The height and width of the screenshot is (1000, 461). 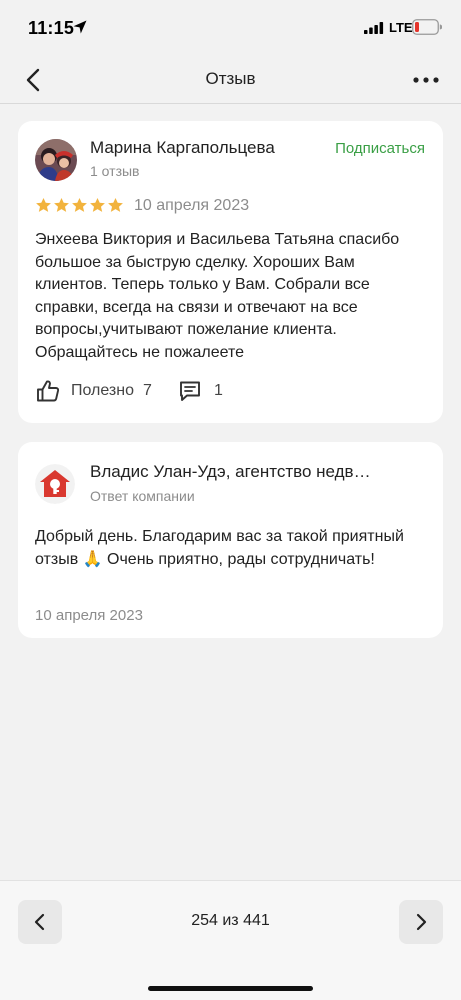 What do you see at coordinates (374, 28) in the screenshot?
I see `signal-icon` at bounding box center [374, 28].